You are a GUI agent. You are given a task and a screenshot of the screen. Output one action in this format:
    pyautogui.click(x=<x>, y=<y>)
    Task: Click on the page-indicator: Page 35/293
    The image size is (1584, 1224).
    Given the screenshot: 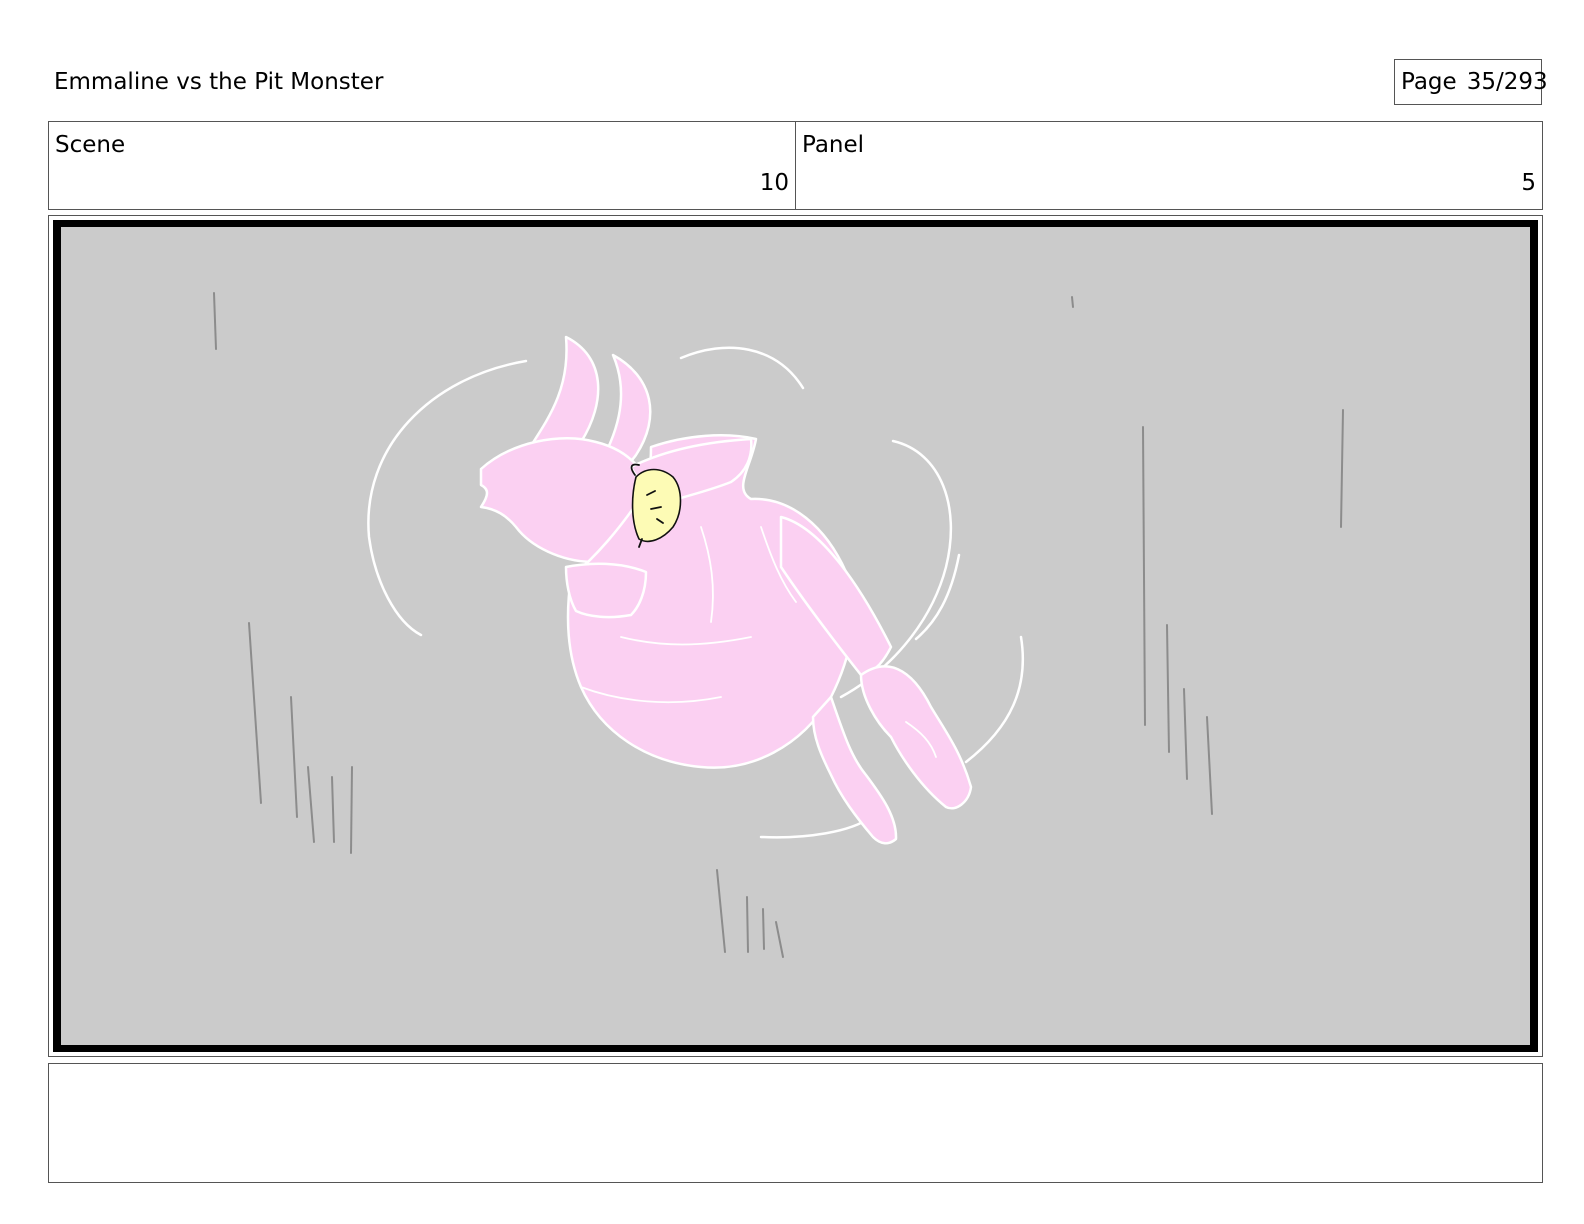 What is the action you would take?
    pyautogui.click(x=1471, y=82)
    